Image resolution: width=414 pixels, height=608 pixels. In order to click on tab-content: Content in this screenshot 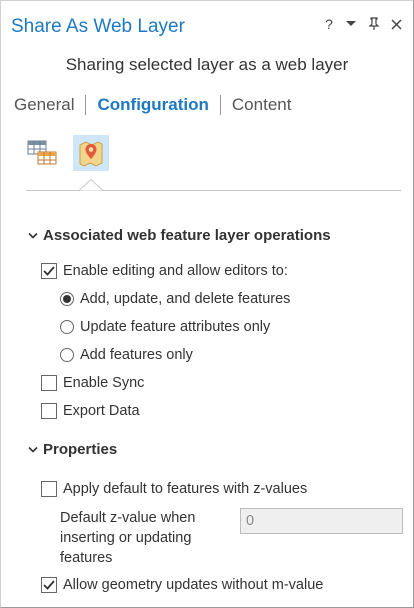, I will do `click(262, 105)`.